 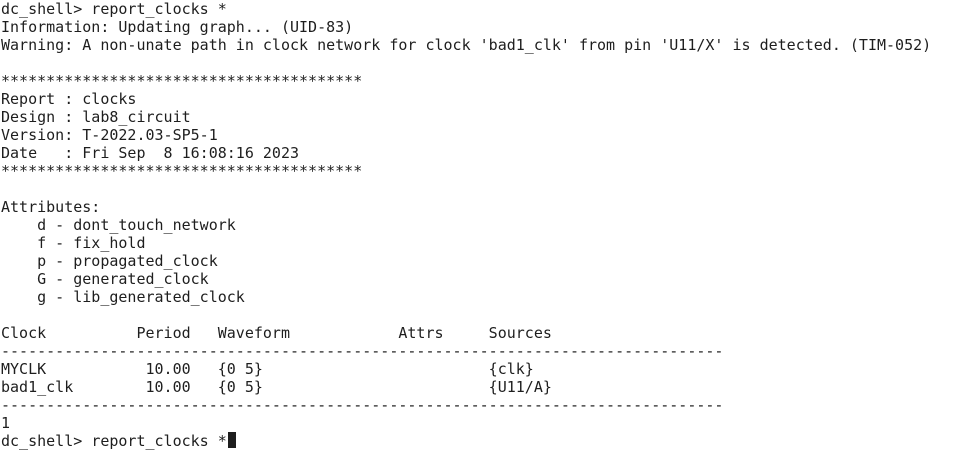 I want to click on shell-prompt: dc_shell>, so click(x=46, y=441).